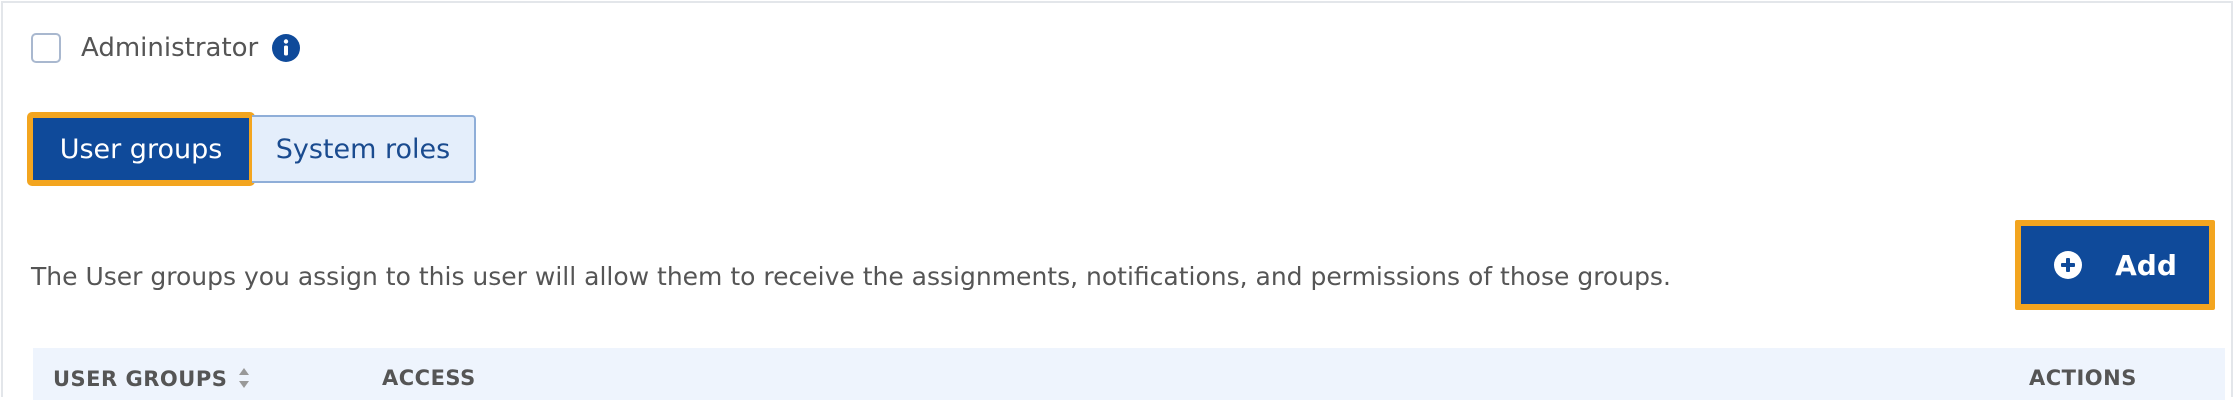 Image resolution: width=2236 pixels, height=400 pixels. I want to click on info-icon, so click(286, 48).